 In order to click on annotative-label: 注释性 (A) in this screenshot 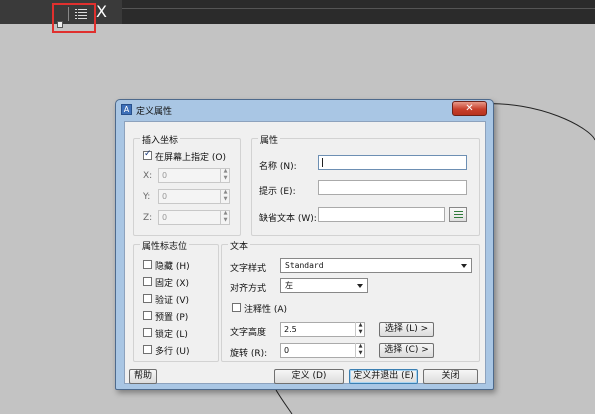, I will do `click(266, 310)`.